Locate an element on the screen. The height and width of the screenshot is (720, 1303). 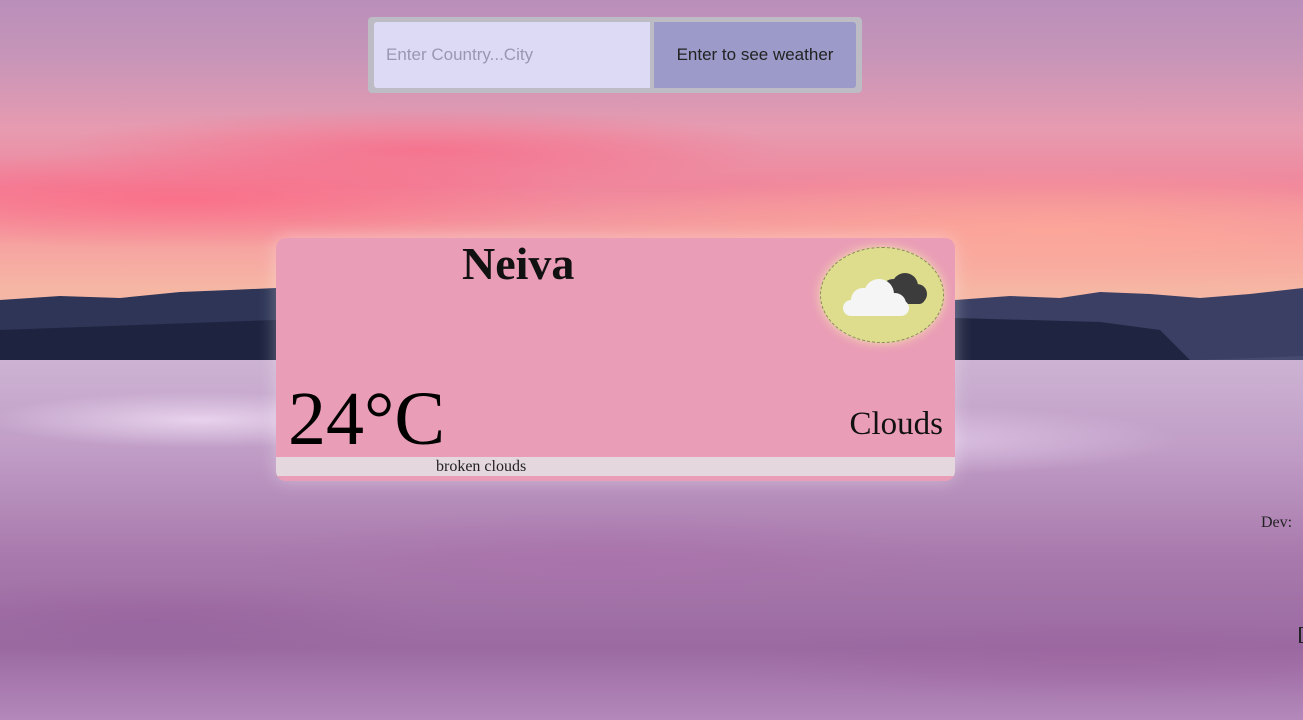
temperature-value: 24°C is located at coordinates (367, 419).